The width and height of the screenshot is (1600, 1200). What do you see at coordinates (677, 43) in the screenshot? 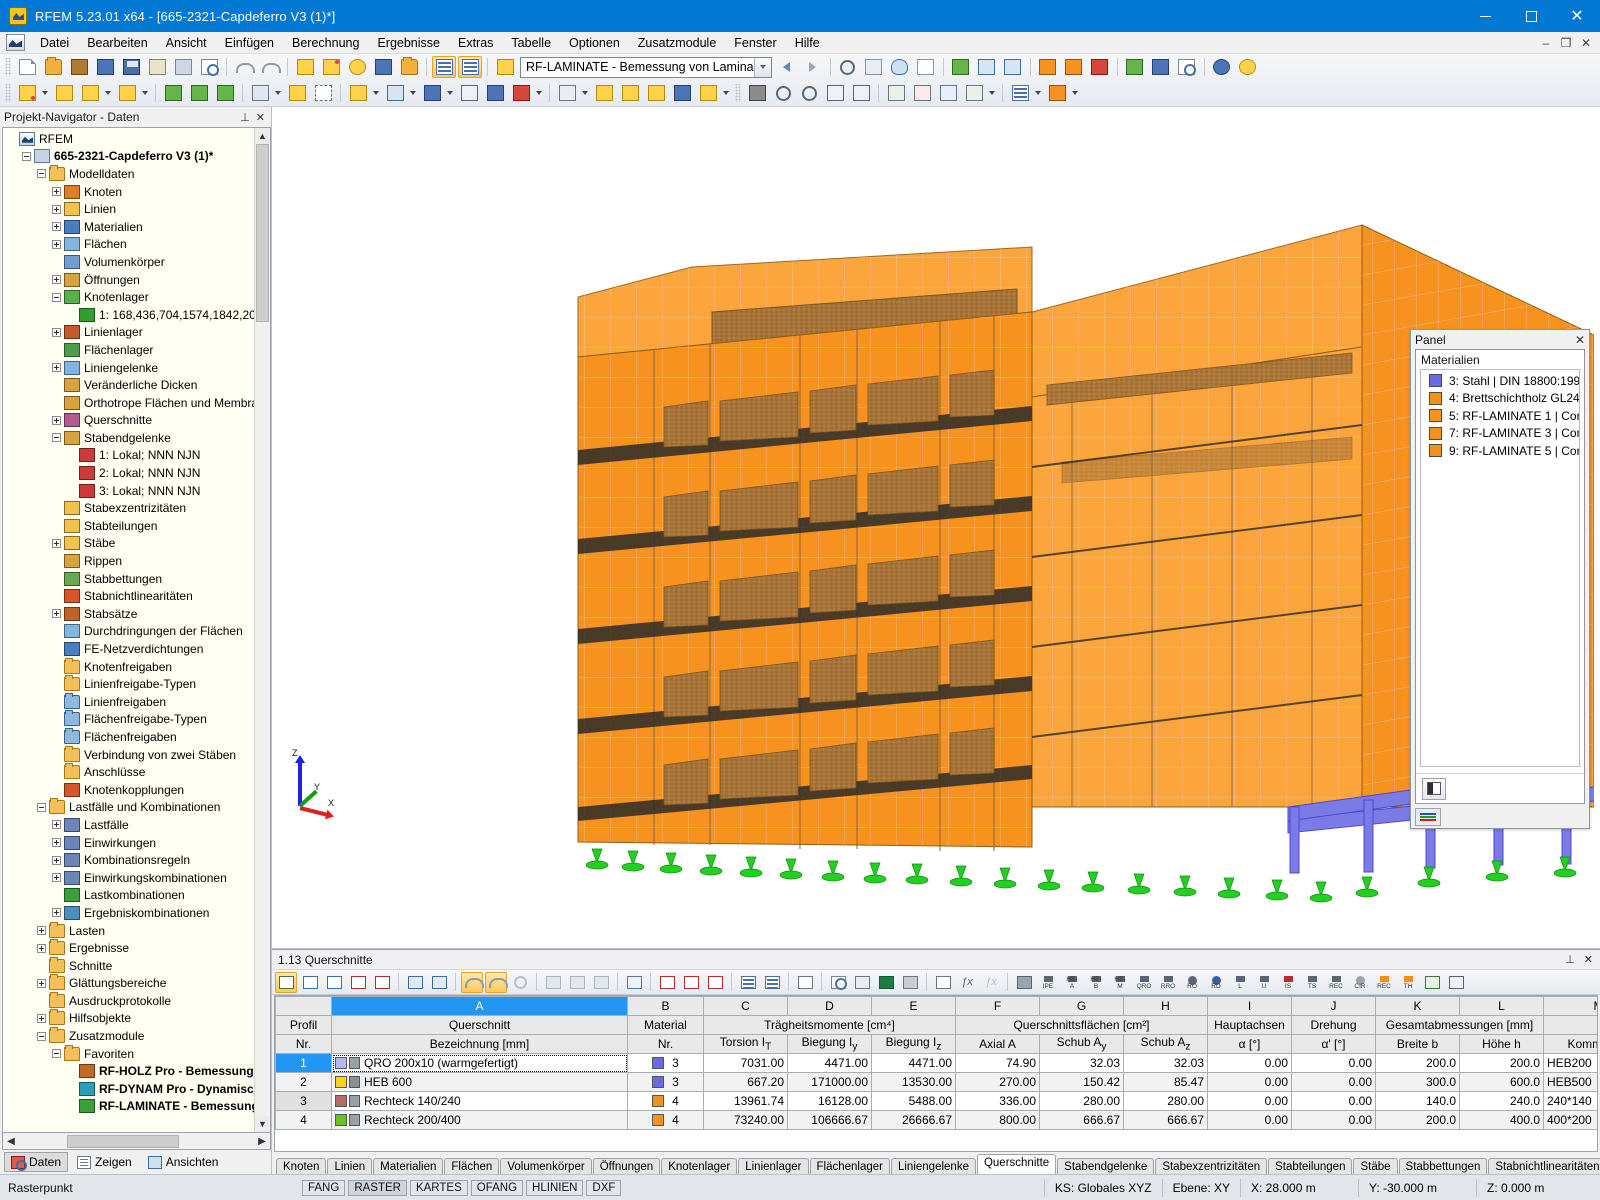
I see `menu-zusatzmodule: Zusatzmodule` at bounding box center [677, 43].